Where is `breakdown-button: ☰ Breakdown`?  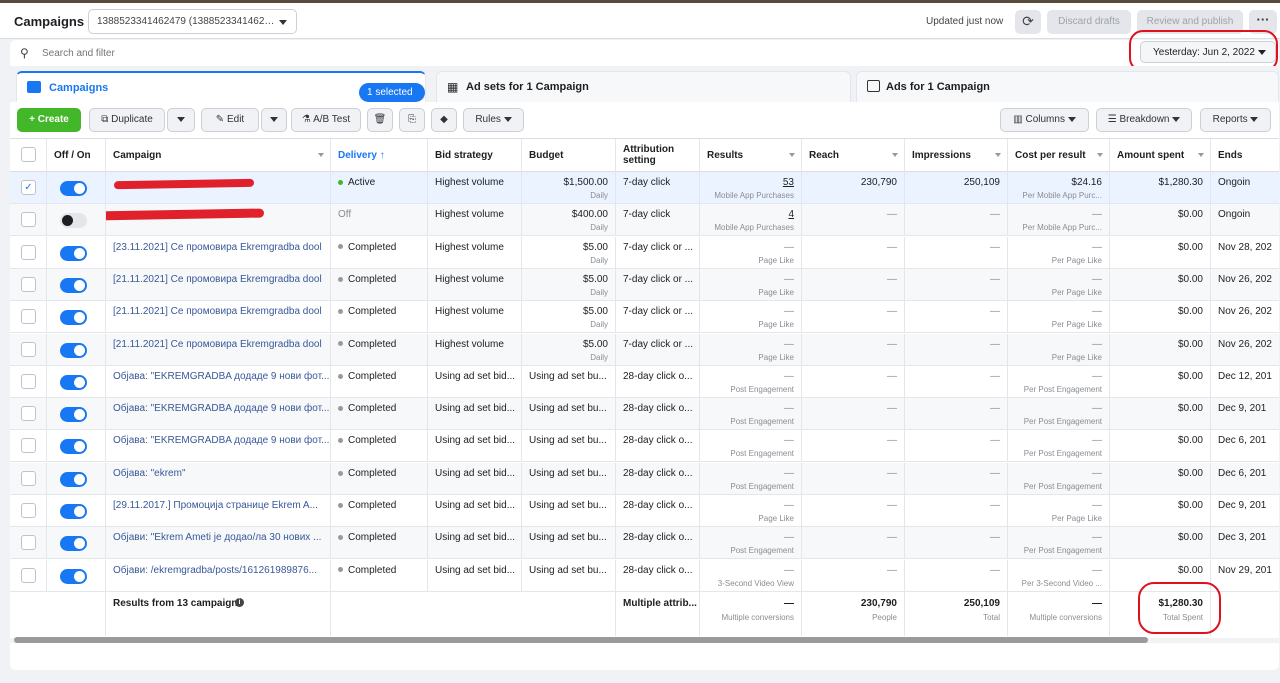
breakdown-button: ☰ Breakdown is located at coordinates (1144, 120).